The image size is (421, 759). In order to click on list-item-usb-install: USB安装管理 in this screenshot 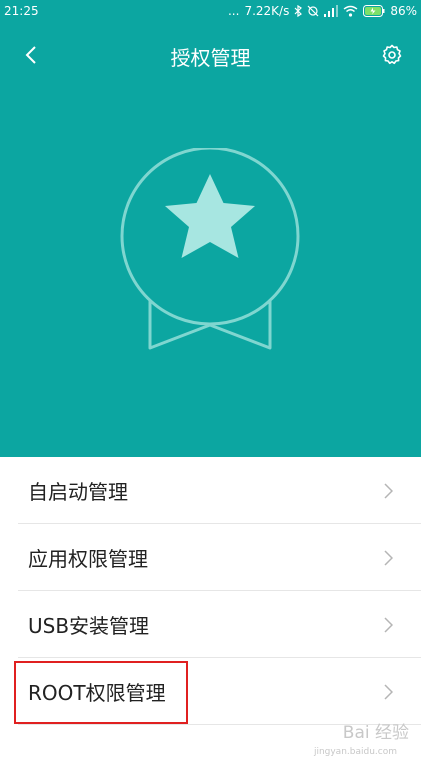, I will do `click(210, 624)`.